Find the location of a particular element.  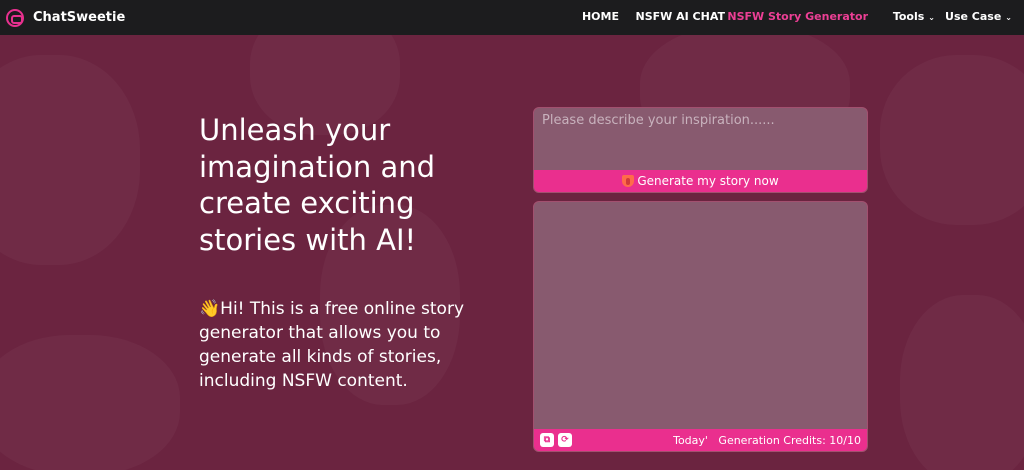

generation-credits: Today' Generation Credits: 10/10 is located at coordinates (767, 440).